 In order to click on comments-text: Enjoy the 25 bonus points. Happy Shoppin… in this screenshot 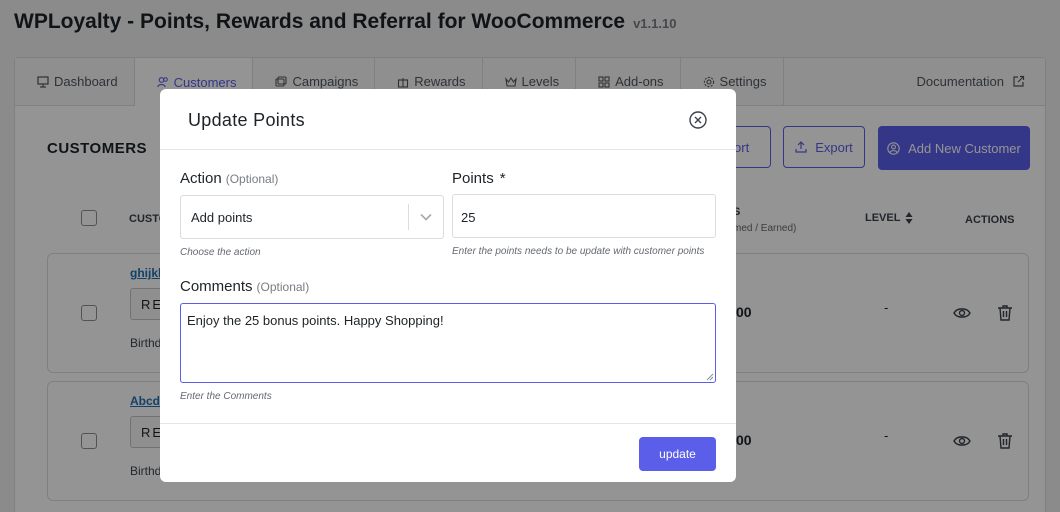, I will do `click(315, 320)`.